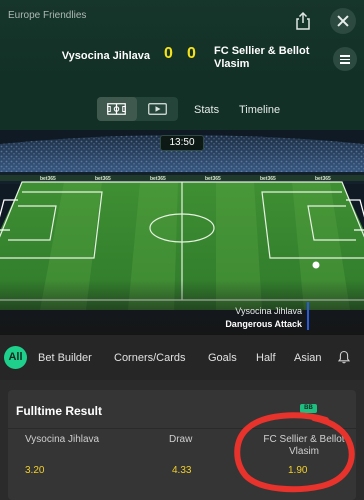 The height and width of the screenshot is (500, 364). Describe the element at coordinates (343, 21) in the screenshot. I see `close-icon` at that location.